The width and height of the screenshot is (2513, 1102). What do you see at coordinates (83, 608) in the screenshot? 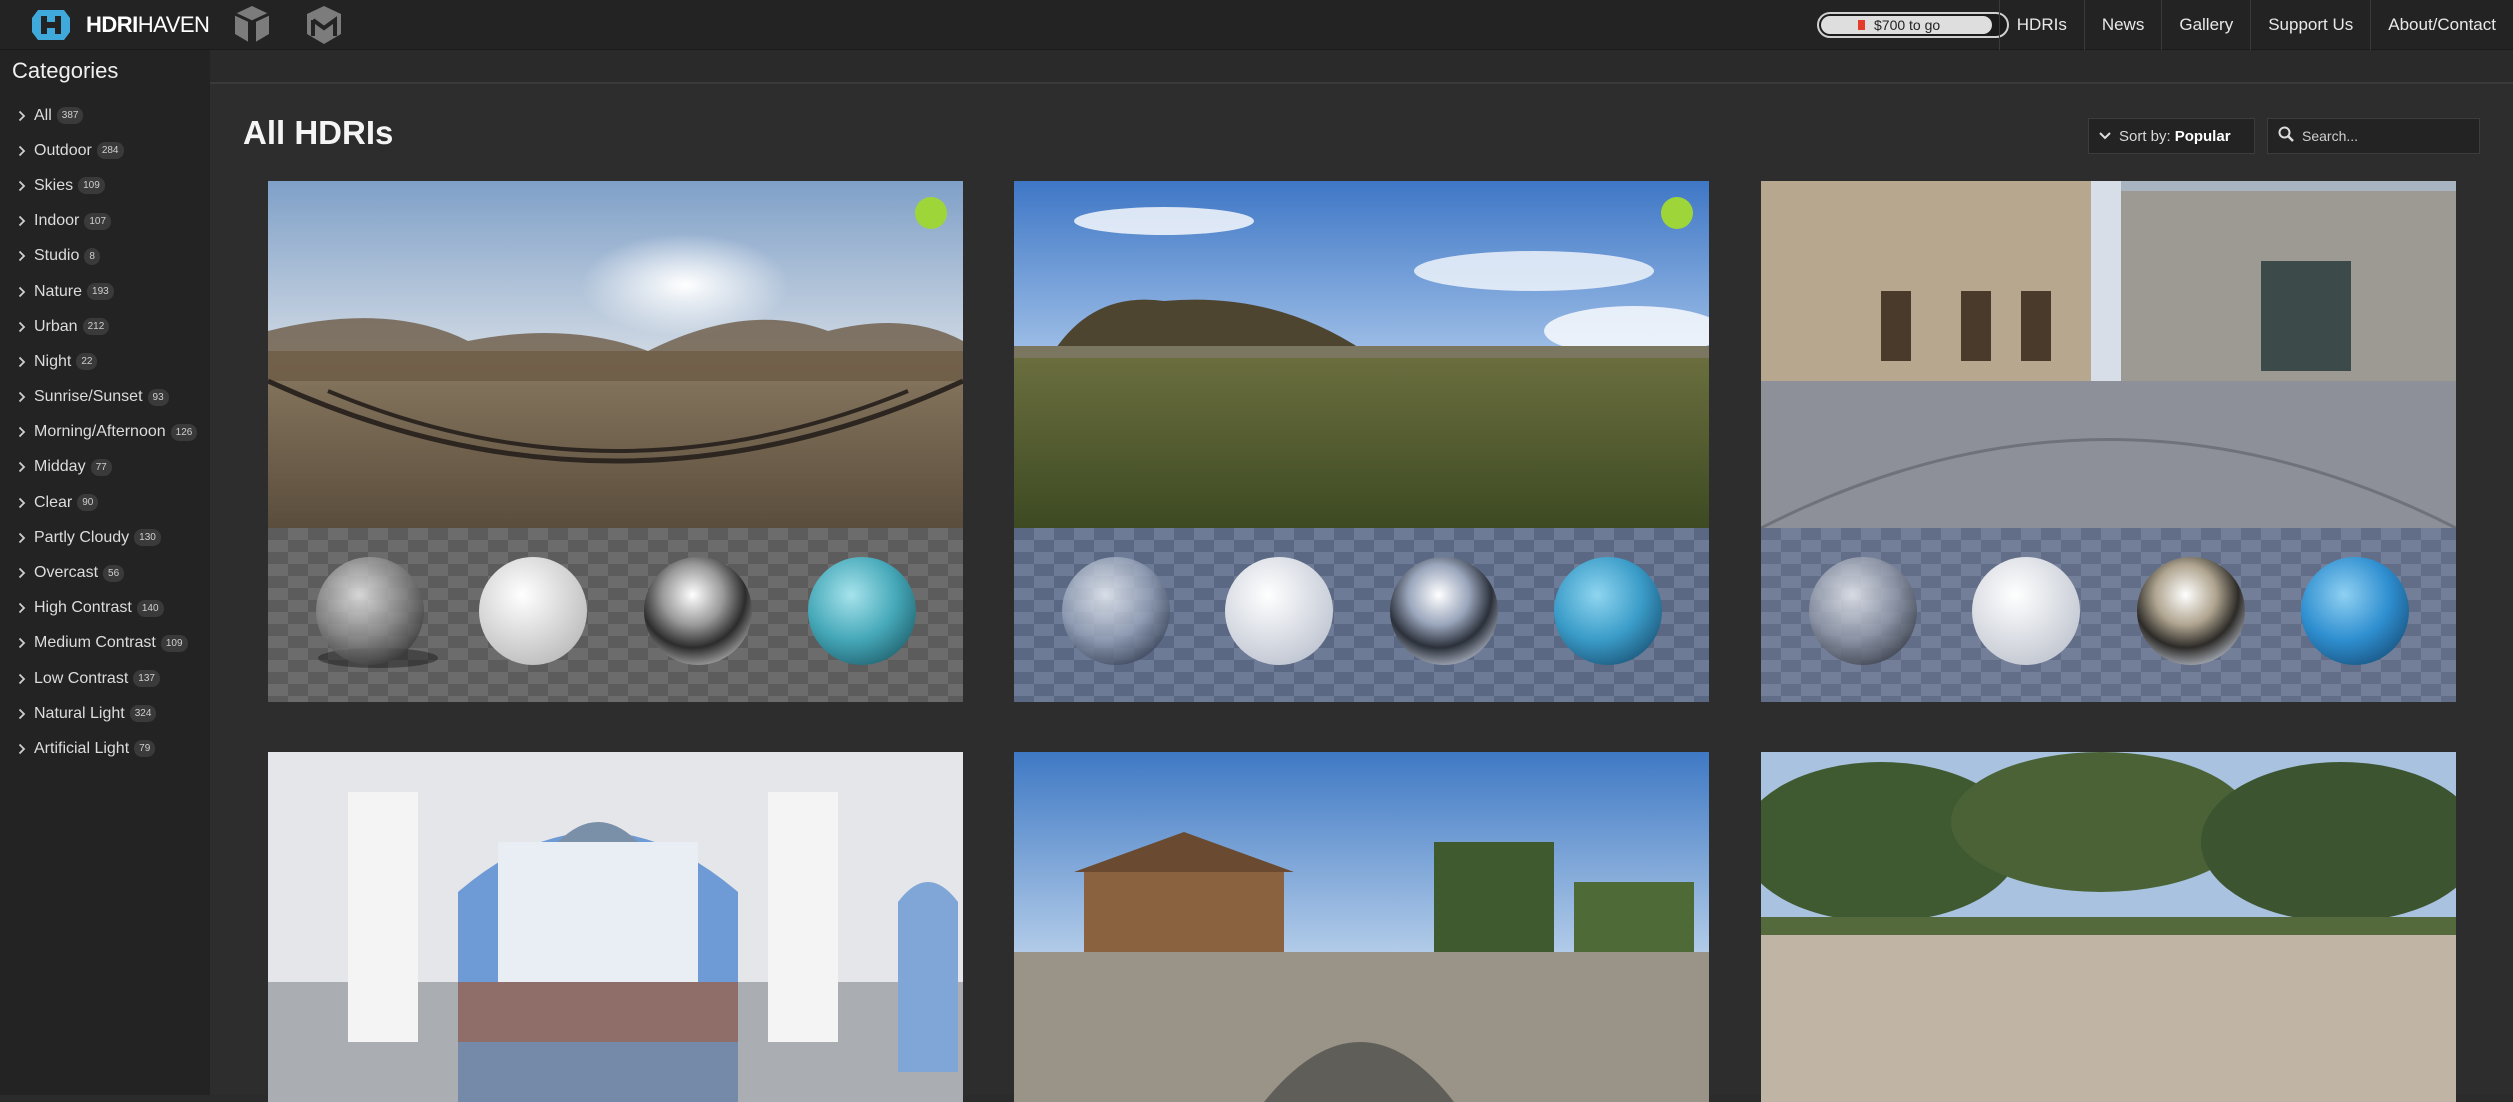
I see `category-label: High Contrast` at bounding box center [83, 608].